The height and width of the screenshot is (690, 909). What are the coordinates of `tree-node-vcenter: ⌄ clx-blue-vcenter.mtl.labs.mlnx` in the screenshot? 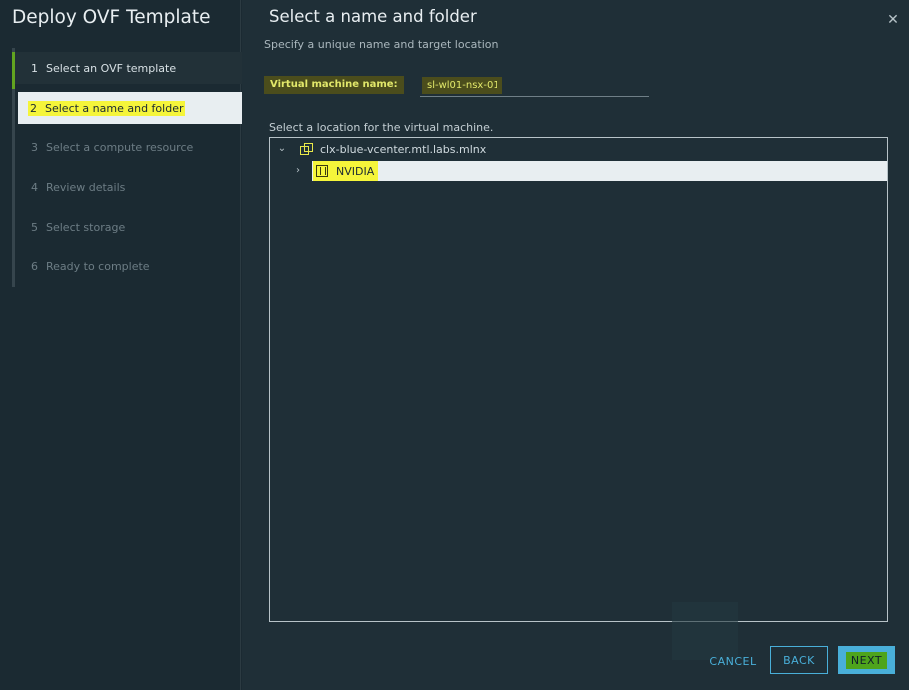 It's located at (578, 149).